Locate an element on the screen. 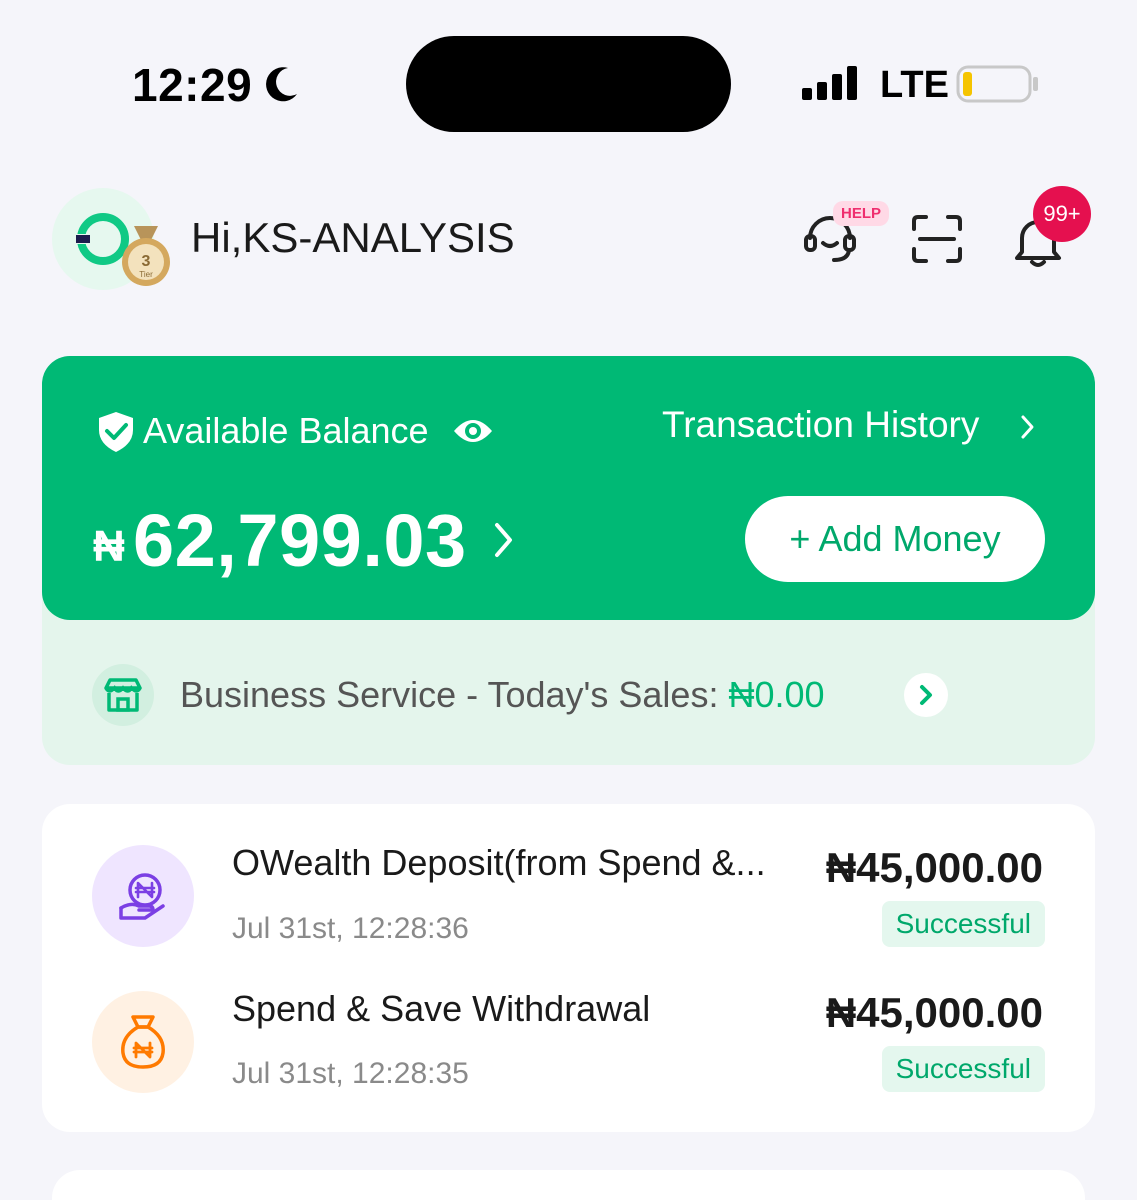  todays-sales-amount: ₦0.00 is located at coordinates (776, 694).